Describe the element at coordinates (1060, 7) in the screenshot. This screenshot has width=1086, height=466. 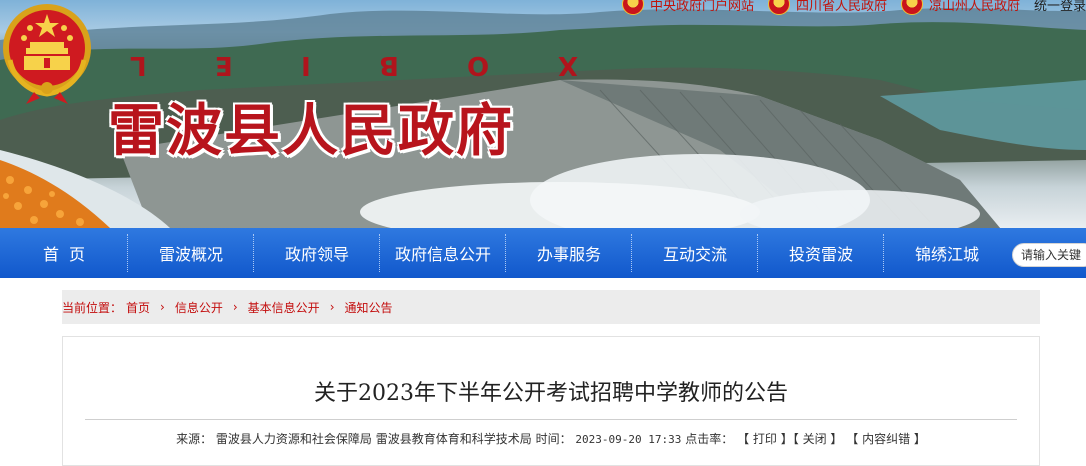
I see `login-link: 统一登录` at that location.